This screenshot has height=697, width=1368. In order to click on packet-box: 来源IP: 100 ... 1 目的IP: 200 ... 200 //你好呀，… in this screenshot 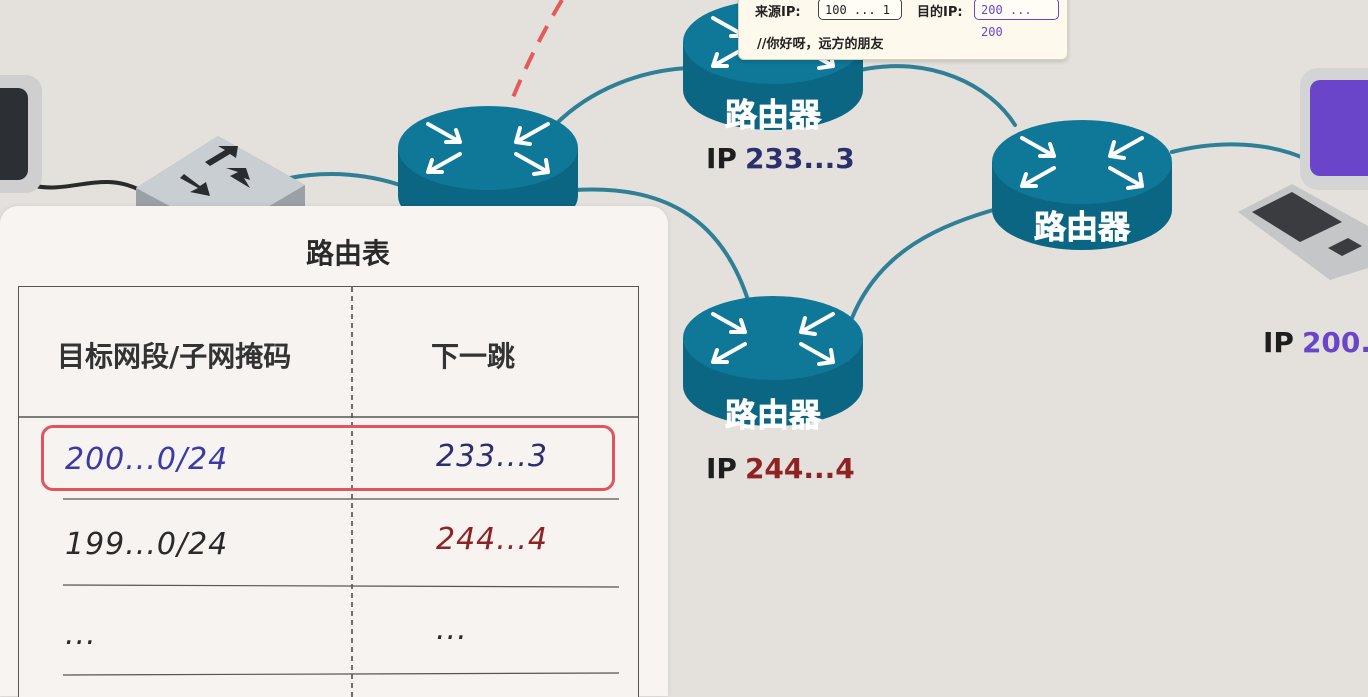, I will do `click(903, 30)`.